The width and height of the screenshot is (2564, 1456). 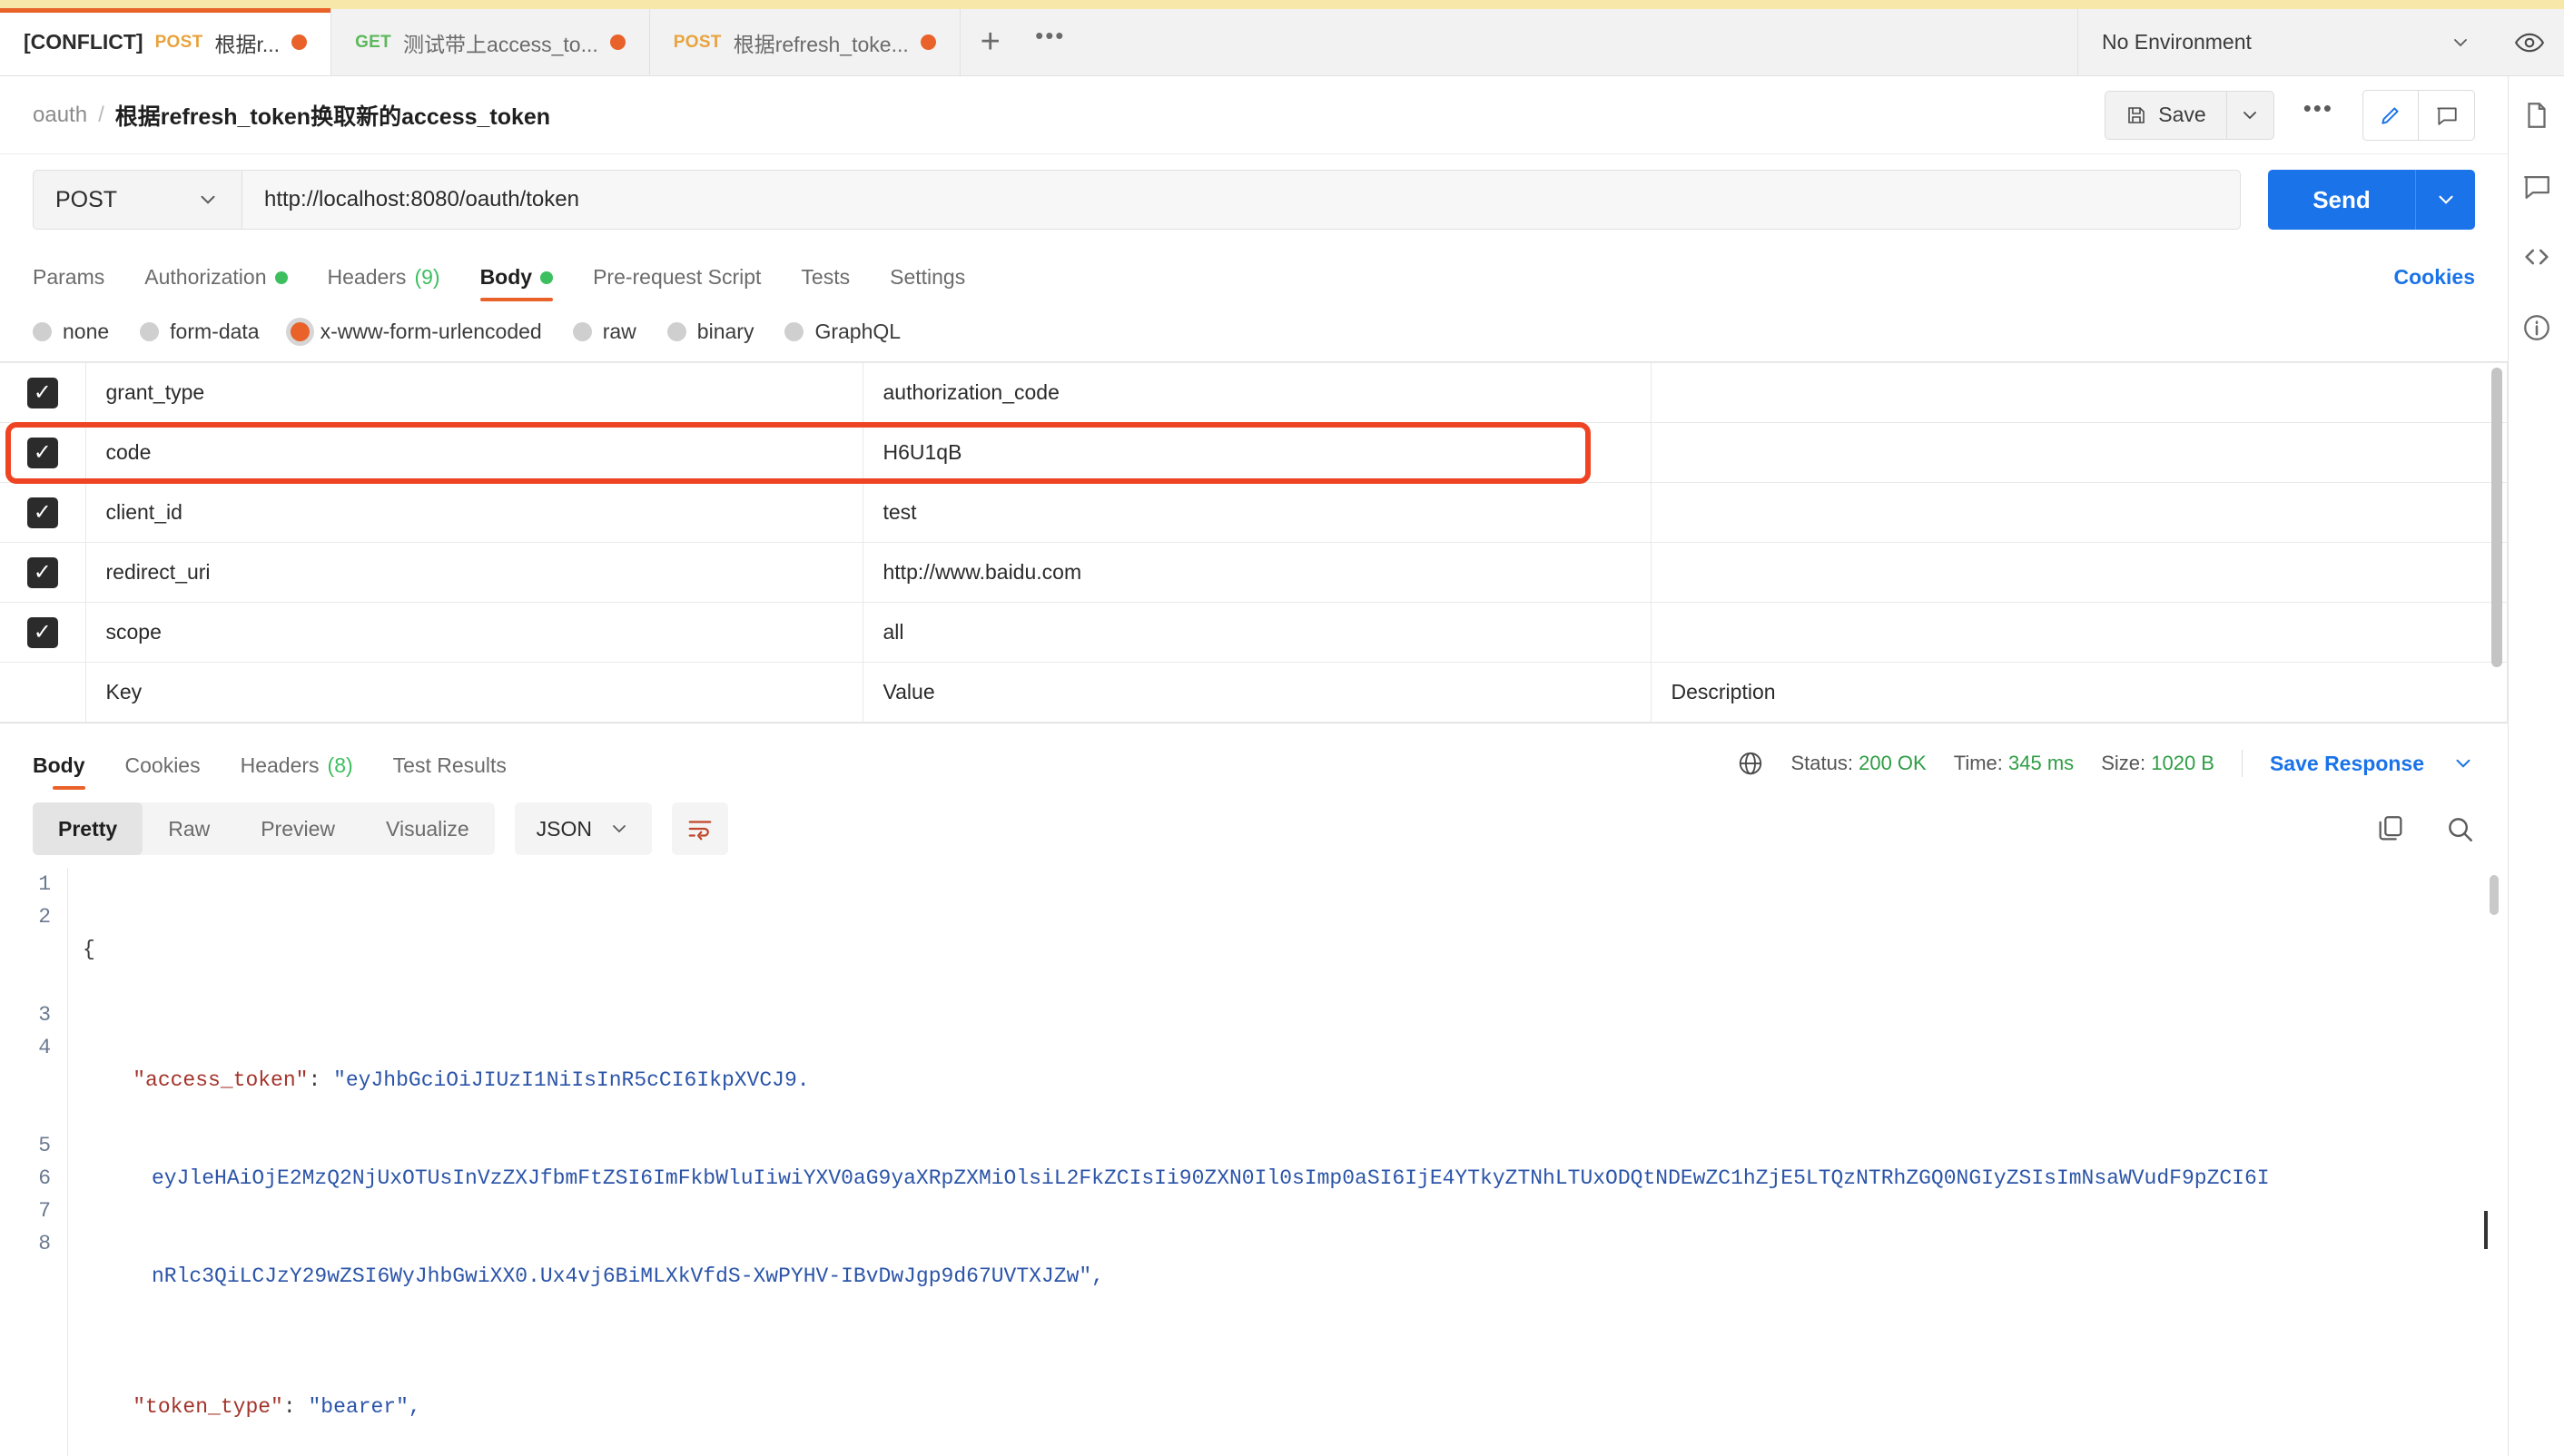 I want to click on row-key: redirect_uri, so click(x=474, y=572).